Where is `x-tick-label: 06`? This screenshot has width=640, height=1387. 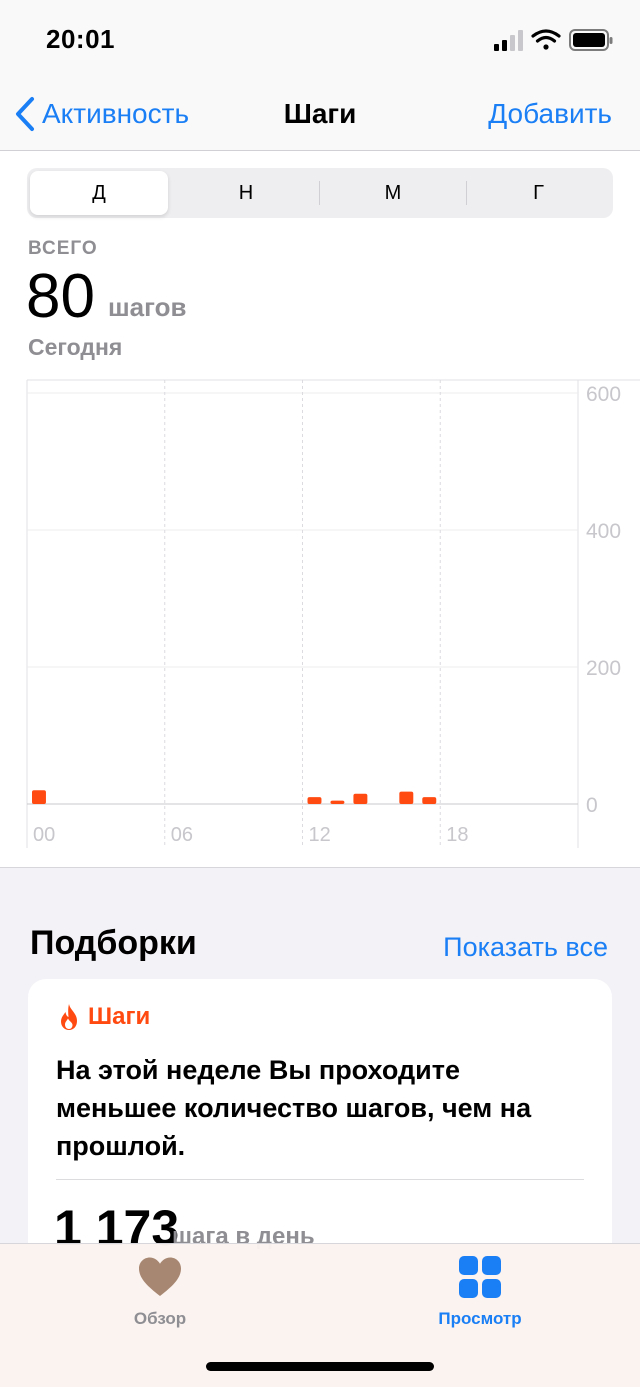
x-tick-label: 06 is located at coordinates (182, 835).